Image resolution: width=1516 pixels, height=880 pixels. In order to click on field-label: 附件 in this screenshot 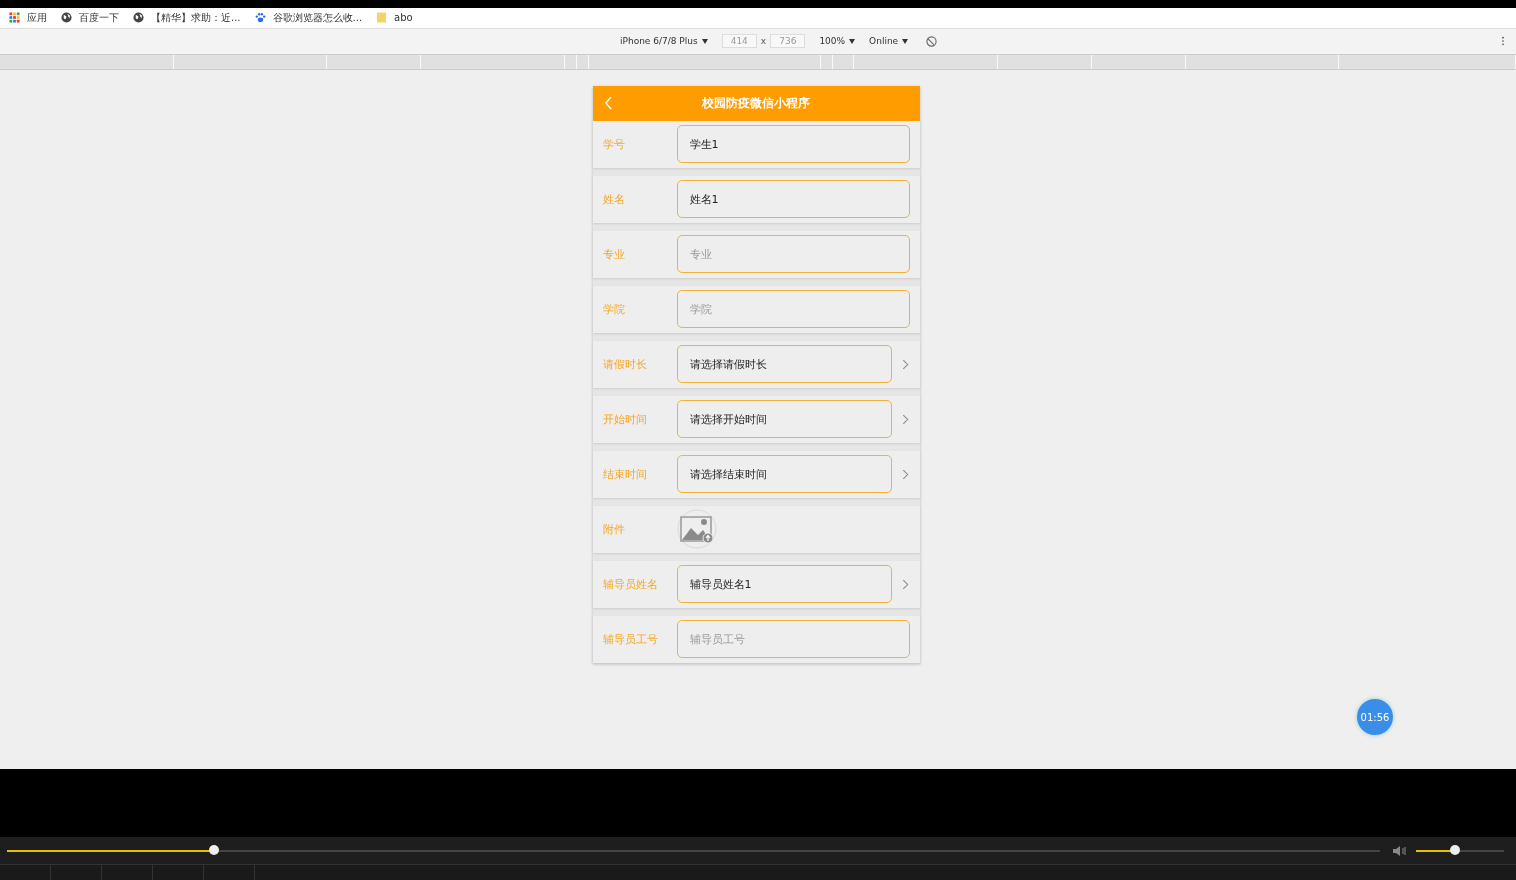, I will do `click(614, 529)`.